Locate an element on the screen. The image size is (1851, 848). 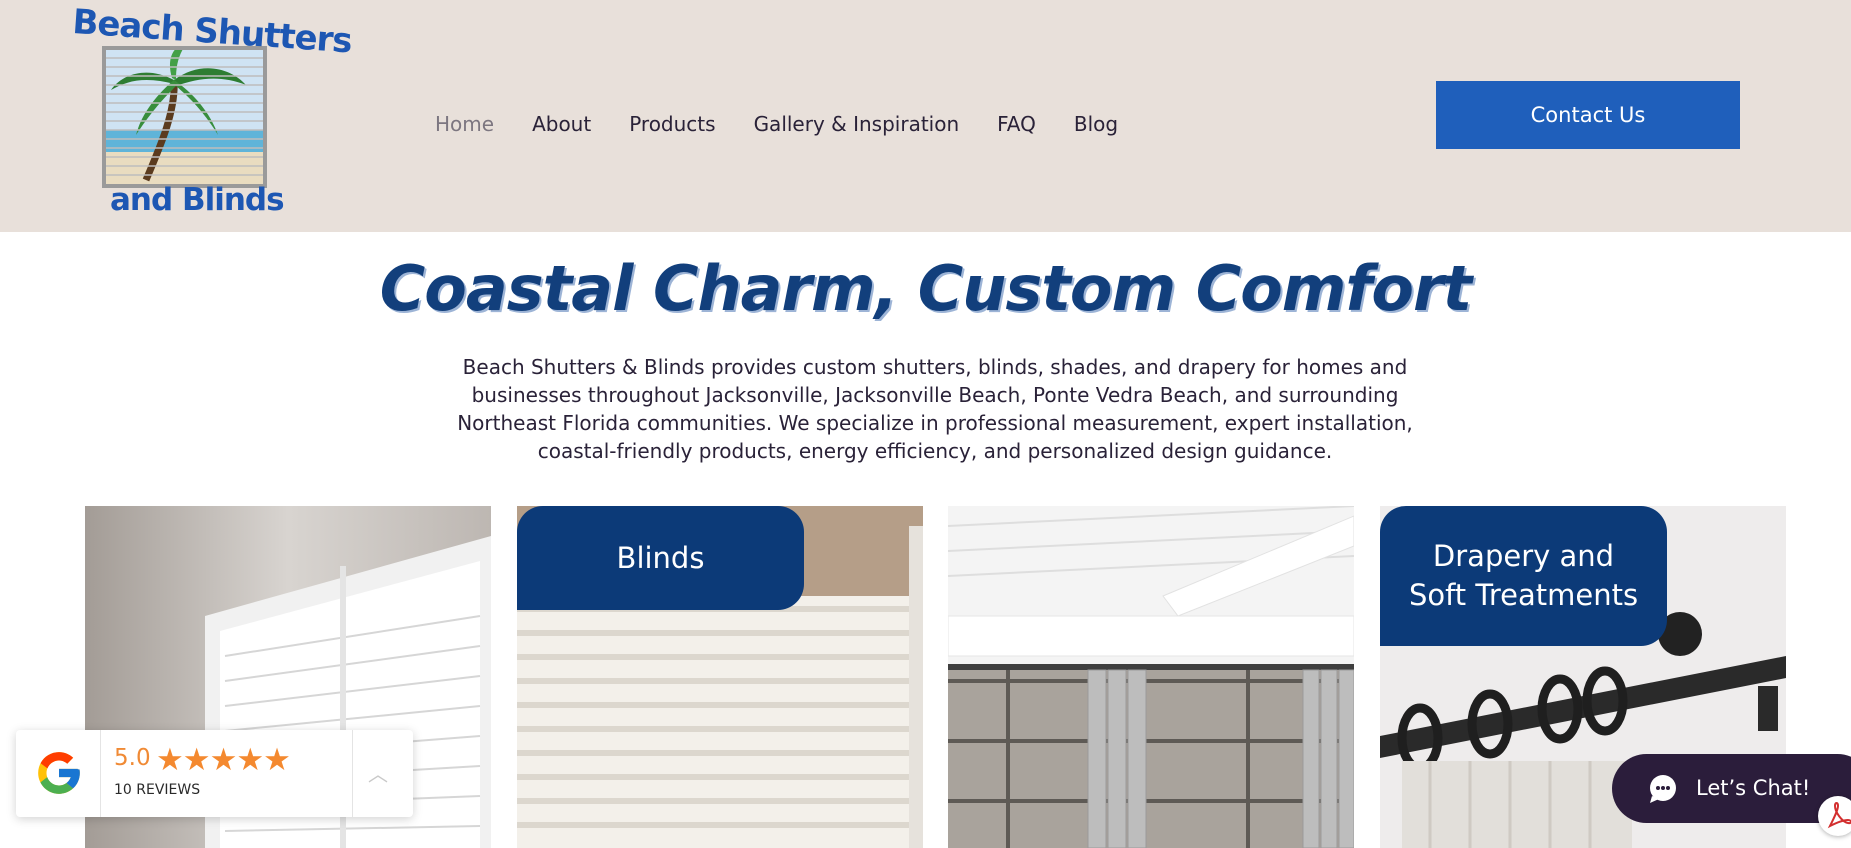
logo: Beach Shutters and Blinds is located at coordinates (211, 111).